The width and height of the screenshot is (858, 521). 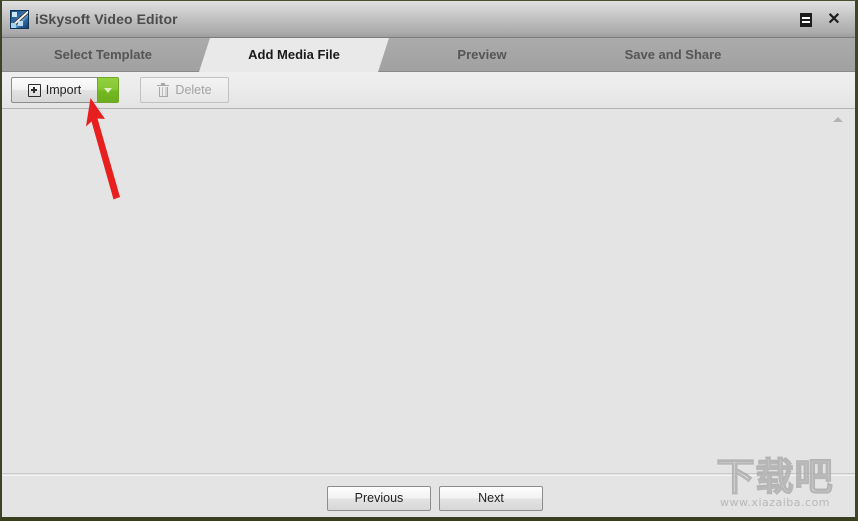 I want to click on trash-icon, so click(x=163, y=90).